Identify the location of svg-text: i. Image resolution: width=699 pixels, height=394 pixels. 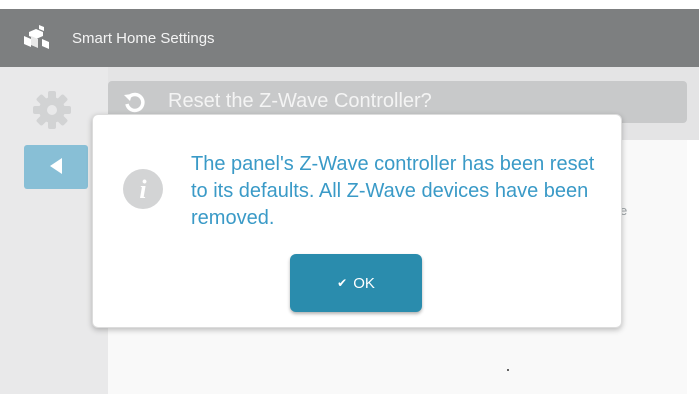
(143, 189).